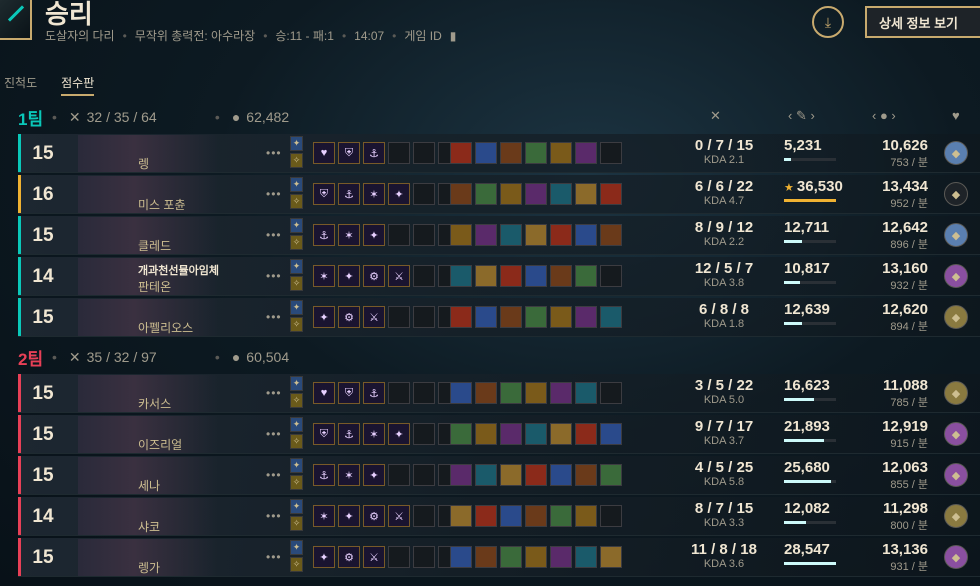 This screenshot has height=586, width=980. What do you see at coordinates (422, 35) in the screenshot?
I see `game-id: 게임 ID` at bounding box center [422, 35].